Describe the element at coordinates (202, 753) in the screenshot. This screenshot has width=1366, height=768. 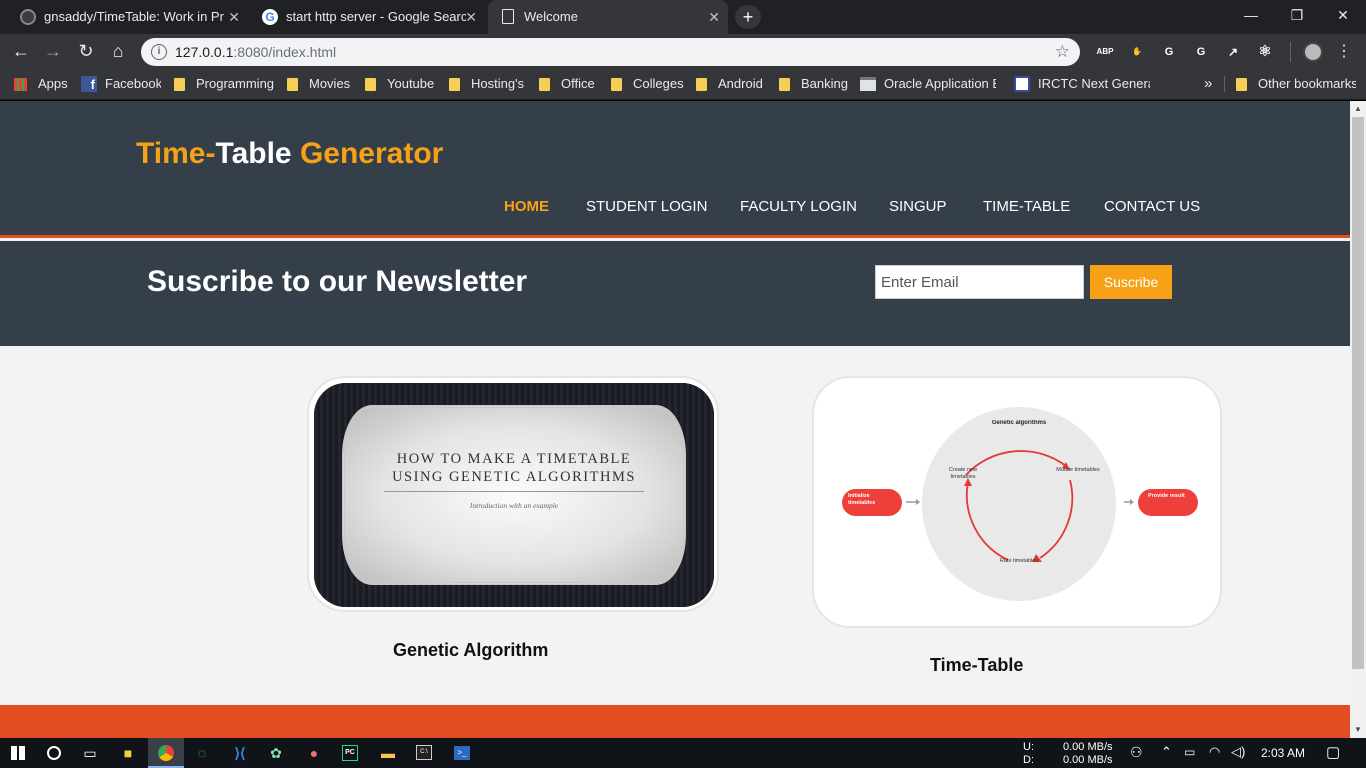
I see `loader-app-icon: ◌` at that location.